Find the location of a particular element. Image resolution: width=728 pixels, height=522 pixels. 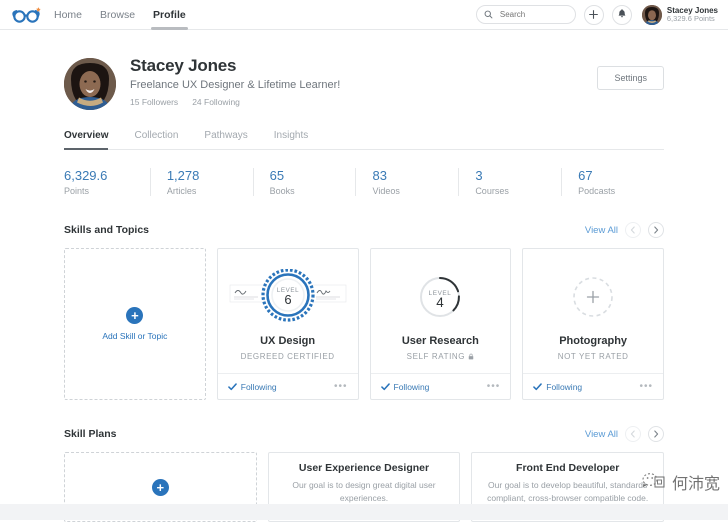

notifications-button is located at coordinates (621, 14).